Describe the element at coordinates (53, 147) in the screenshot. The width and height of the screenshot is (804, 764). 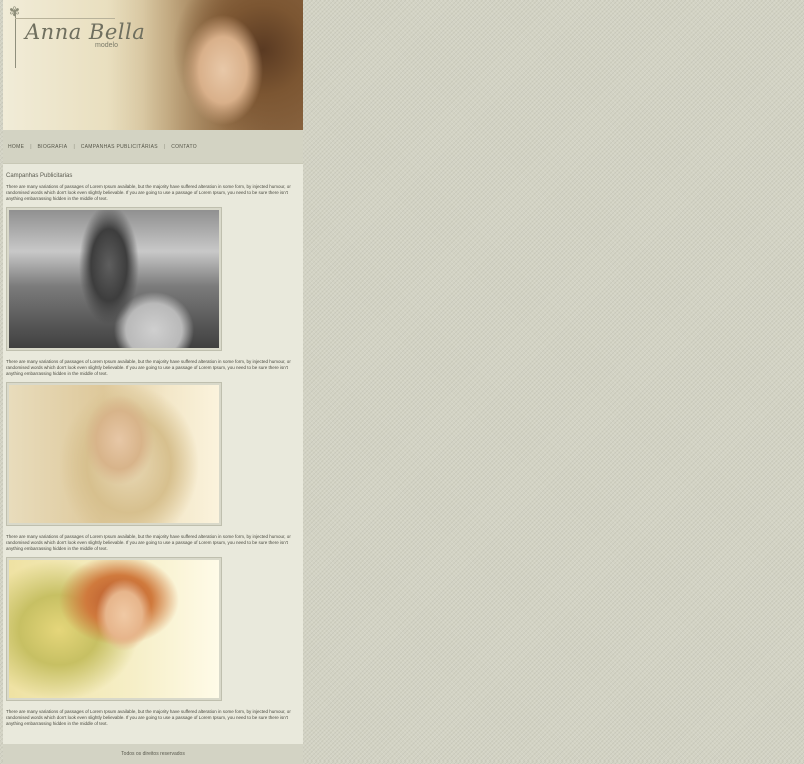
I see `nav-item-biografia: BIOGRAFIA` at that location.